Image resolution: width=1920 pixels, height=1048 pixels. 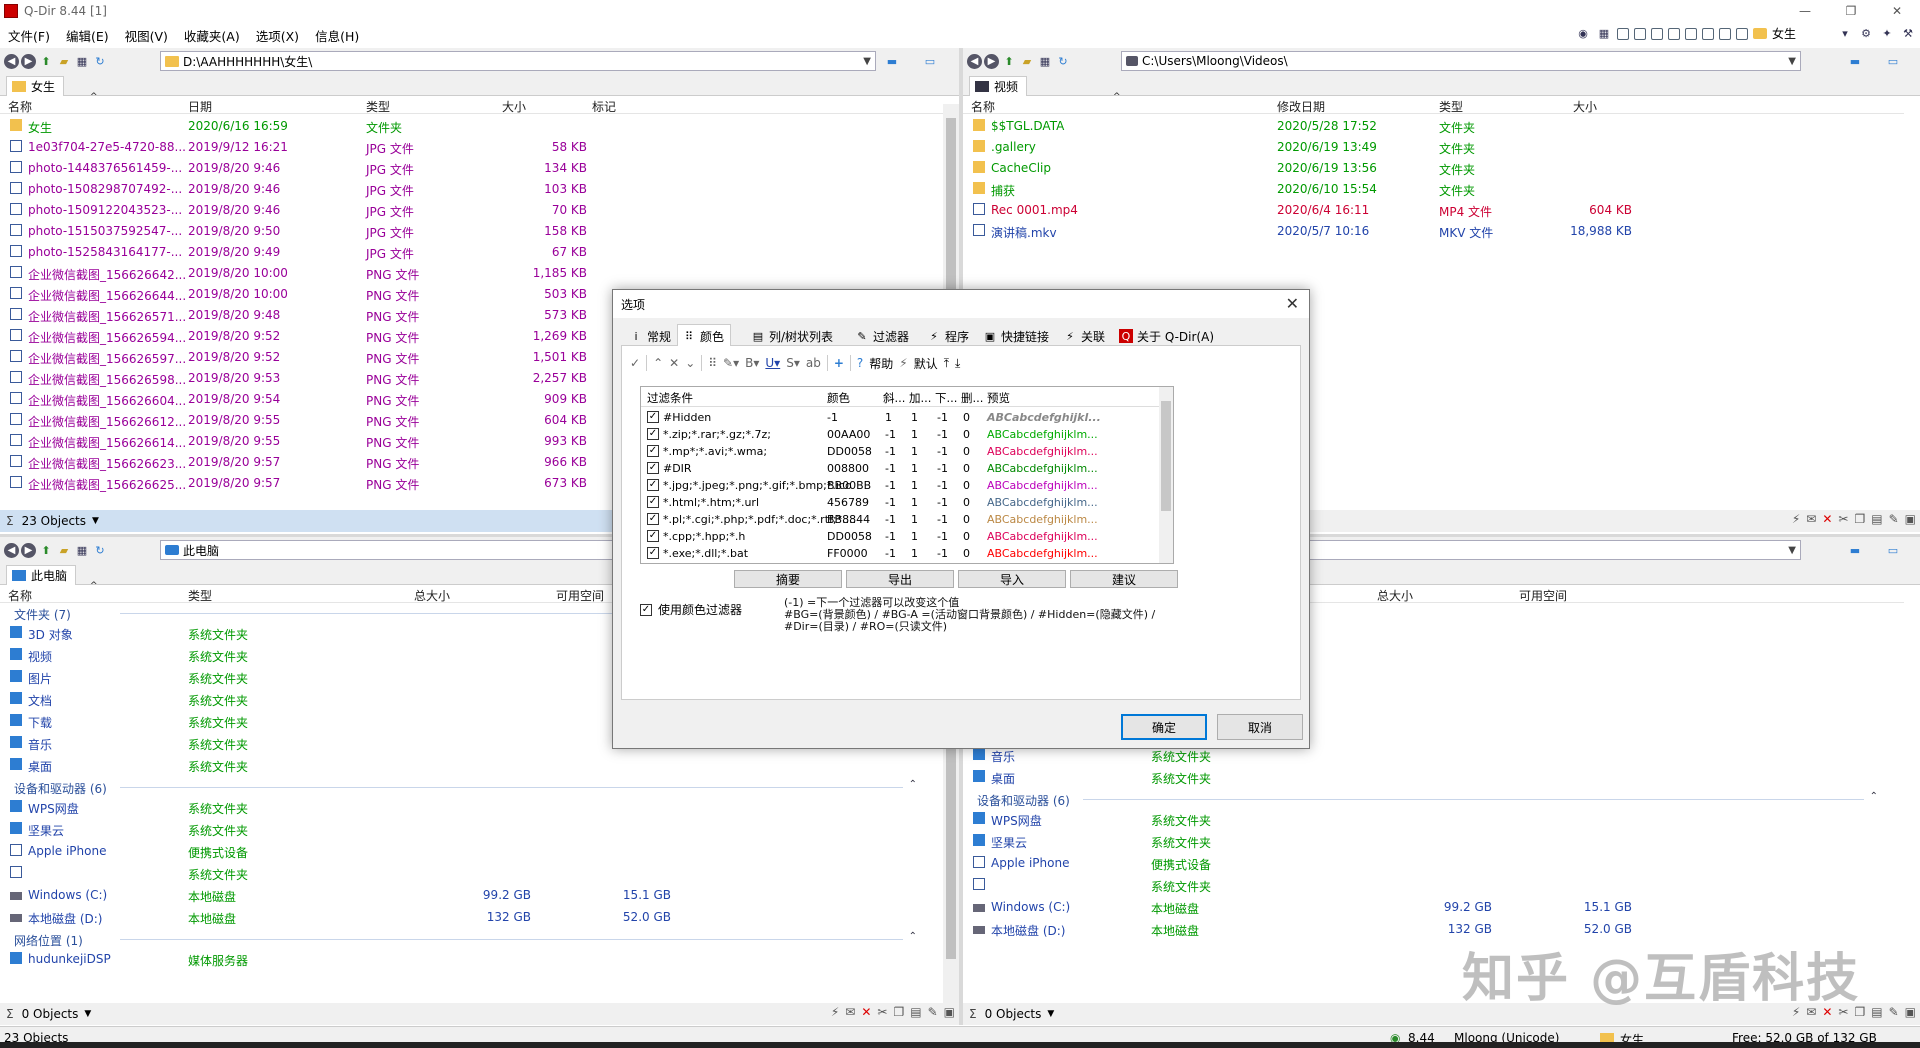 I want to click on tab-about: Q 关于 Q-Dir(A), so click(x=1167, y=336).